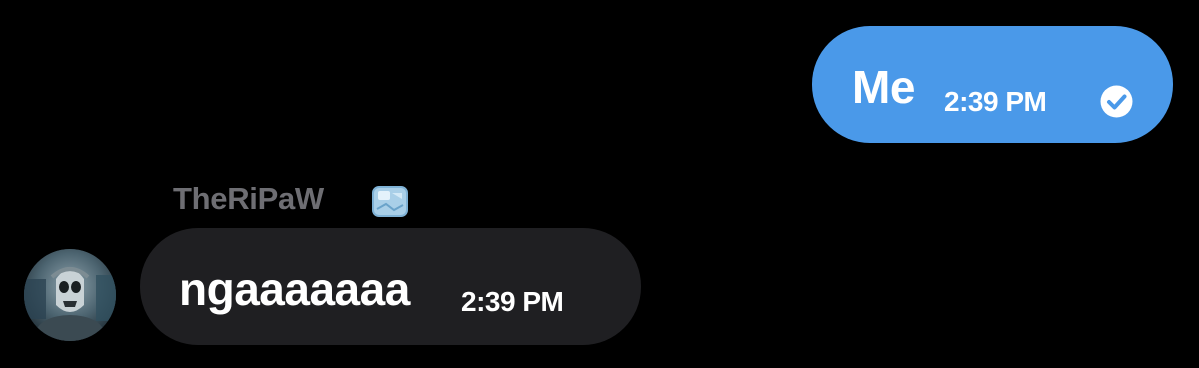 This screenshot has width=1199, height=368. I want to click on incoming-message-bubble: ngaaaaaaa 2:39 PM, so click(390, 286).